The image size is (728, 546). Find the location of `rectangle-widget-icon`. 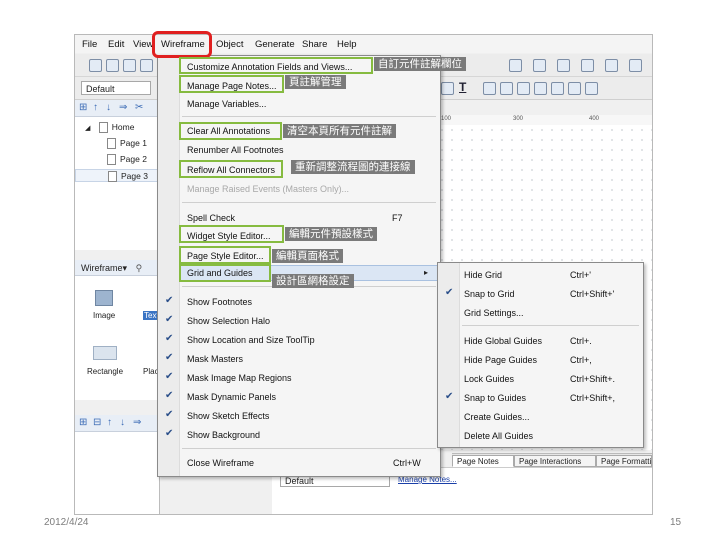

rectangle-widget-icon is located at coordinates (105, 353).